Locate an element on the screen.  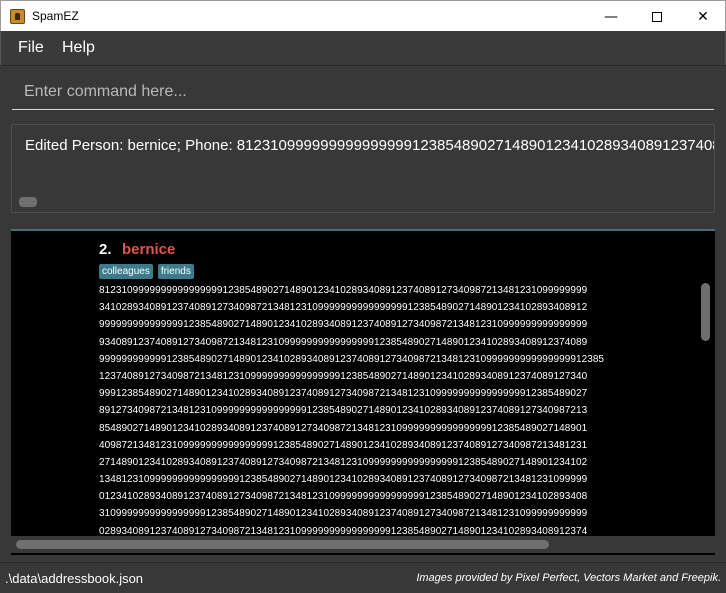
window-title: SpamEZ is located at coordinates (55, 16).